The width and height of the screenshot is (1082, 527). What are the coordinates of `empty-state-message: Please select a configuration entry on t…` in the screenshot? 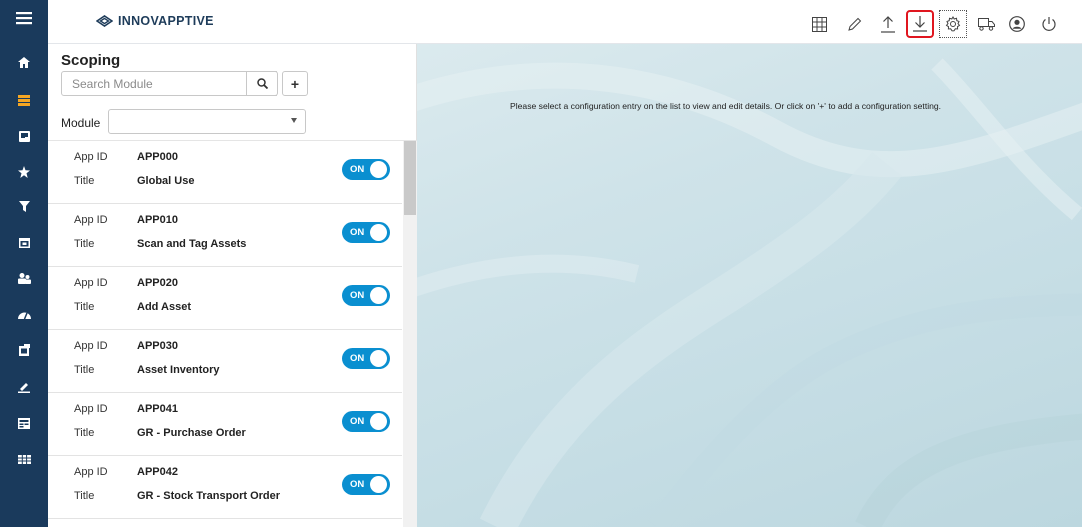 It's located at (726, 106).